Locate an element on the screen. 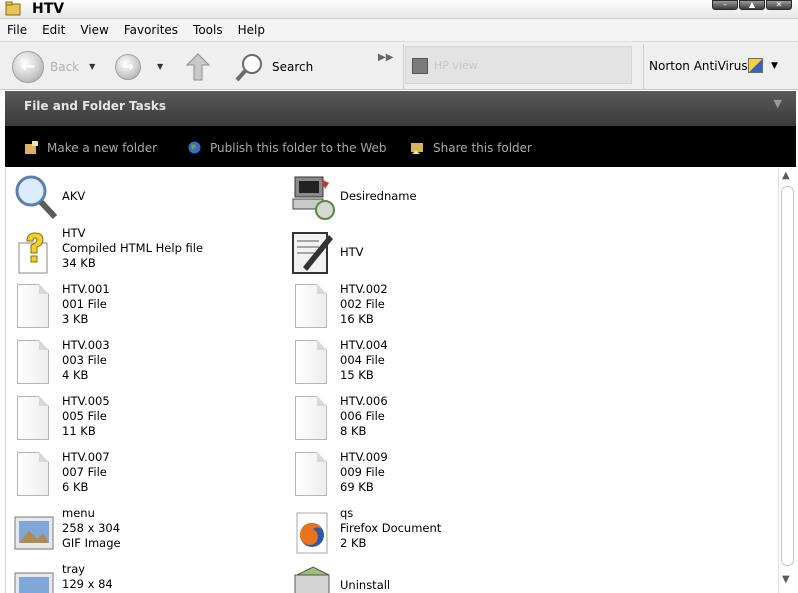  share-folder-icon is located at coordinates (417, 148).